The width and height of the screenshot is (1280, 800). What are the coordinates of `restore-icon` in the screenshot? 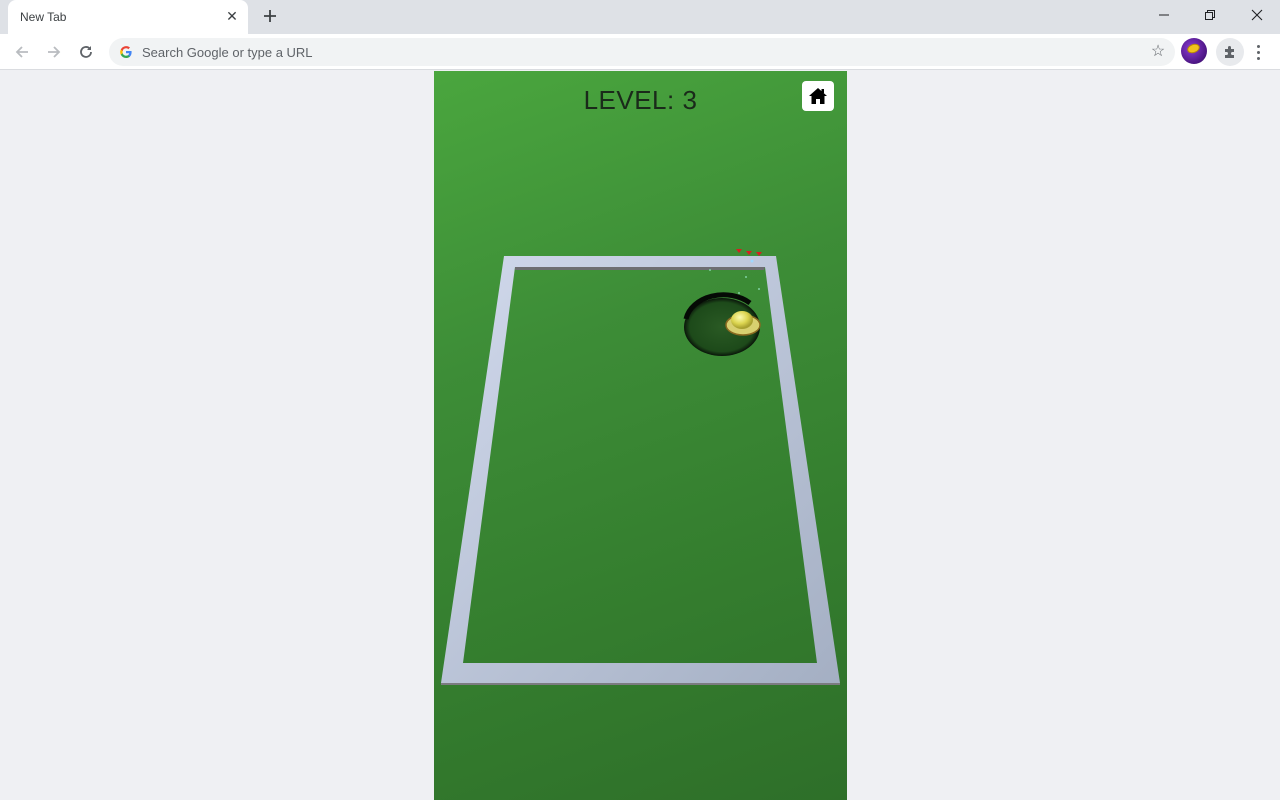 It's located at (1210, 15).